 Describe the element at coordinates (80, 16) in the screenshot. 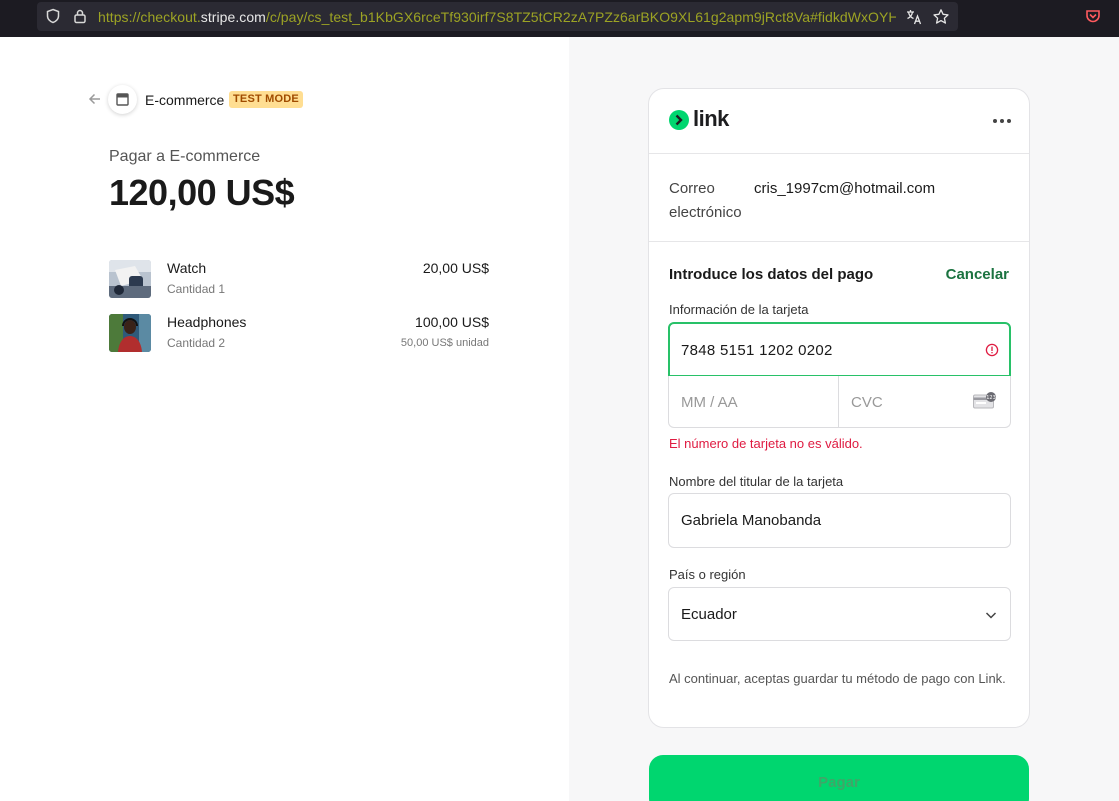

I see `lock-icon` at that location.